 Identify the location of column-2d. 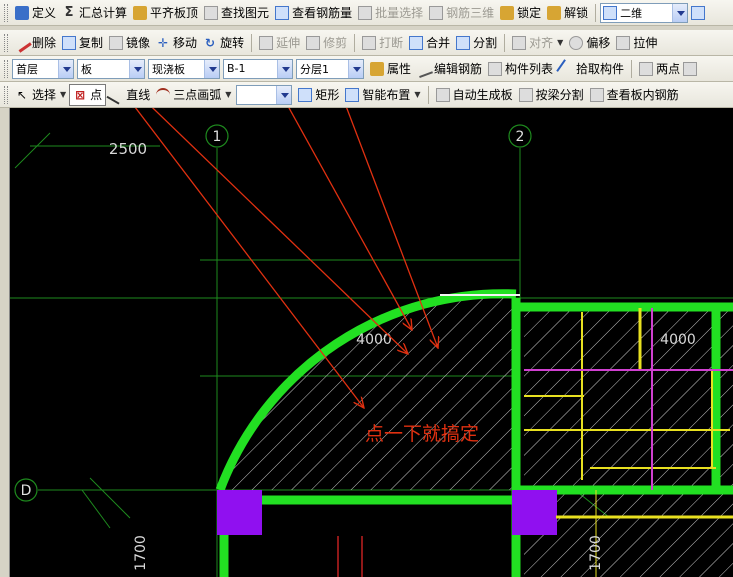
(534, 512).